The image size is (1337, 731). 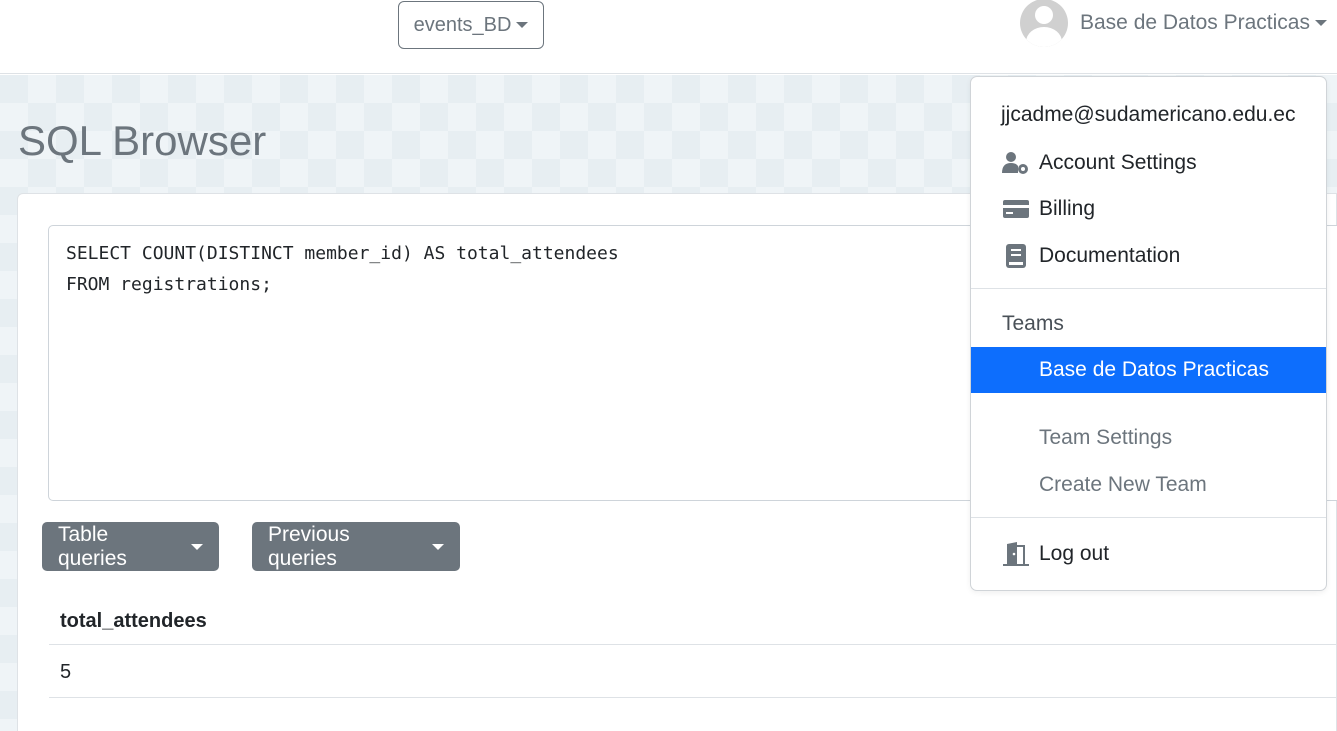 I want to click on top-navbar: events_BD Base de Datos Practicas, so click(x=668, y=37).